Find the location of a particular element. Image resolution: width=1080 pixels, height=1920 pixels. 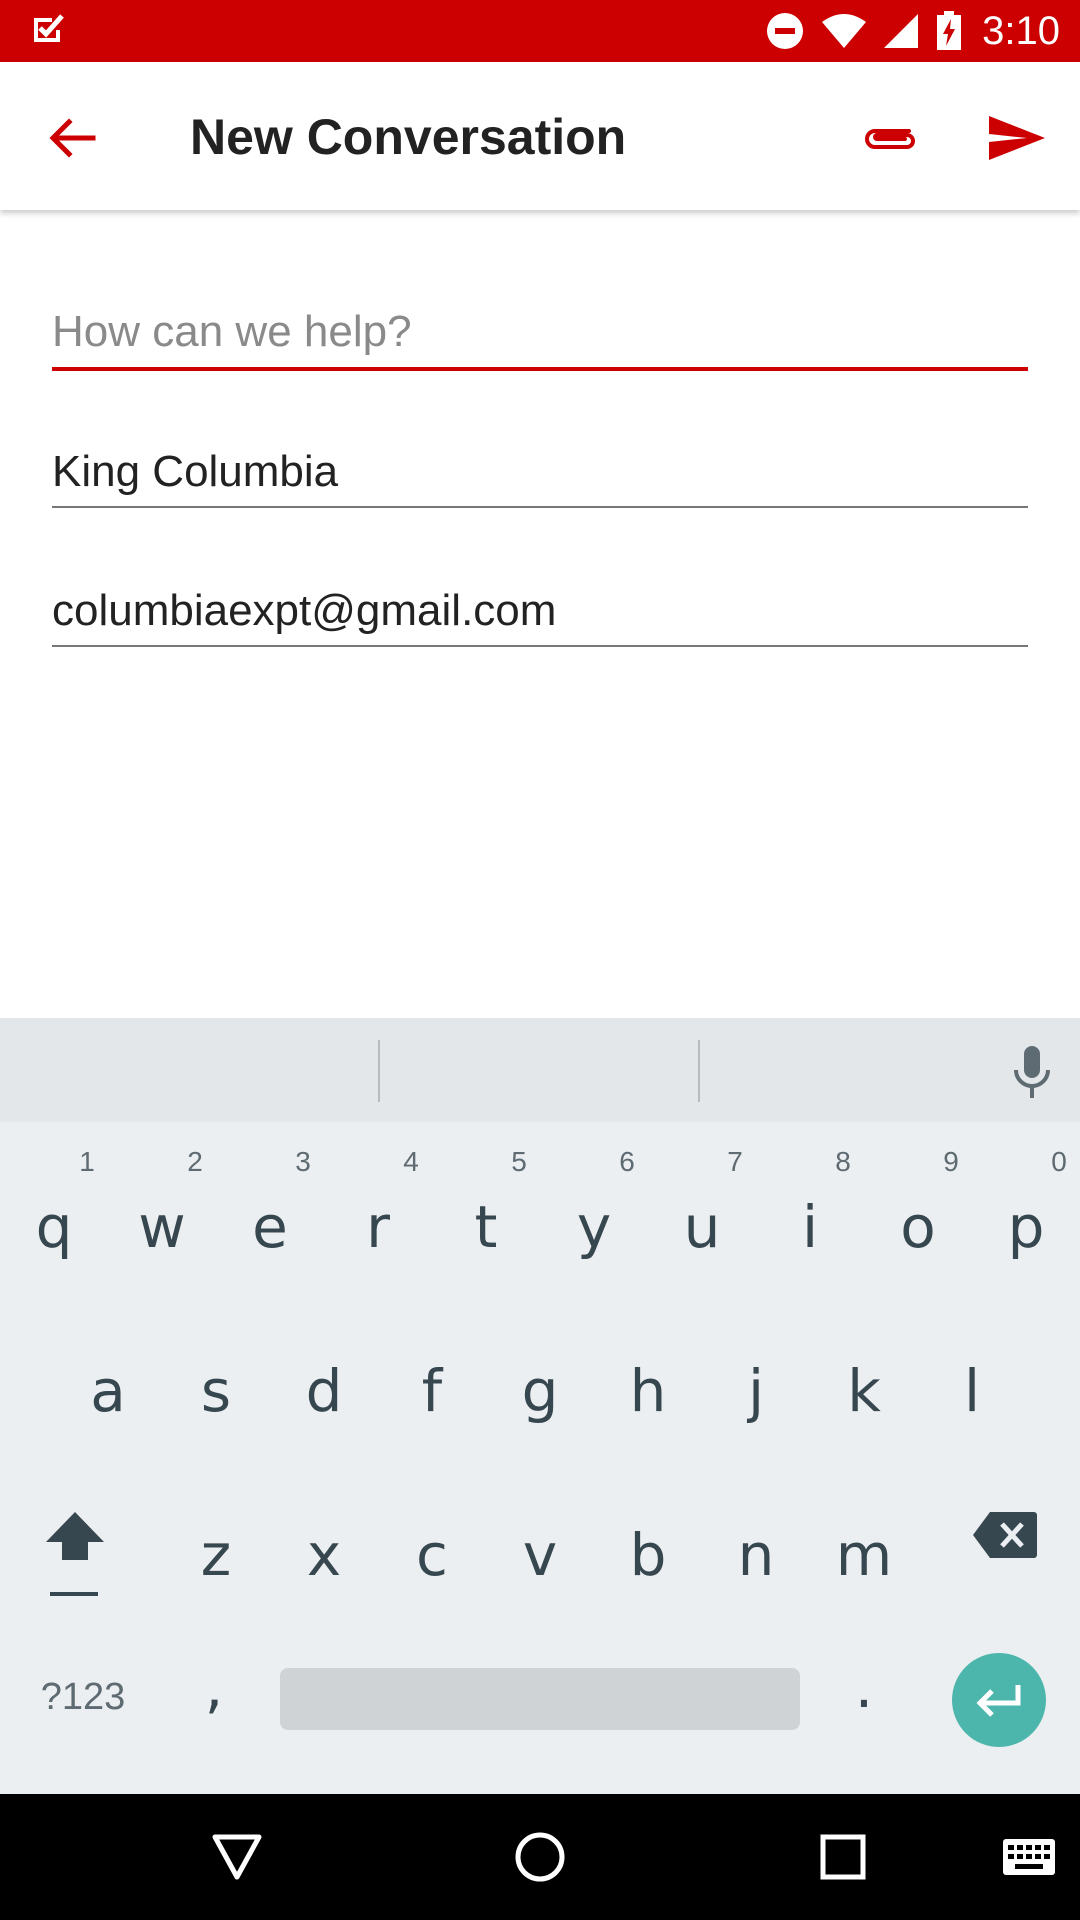

key-e: e is located at coordinates (270, 1227).